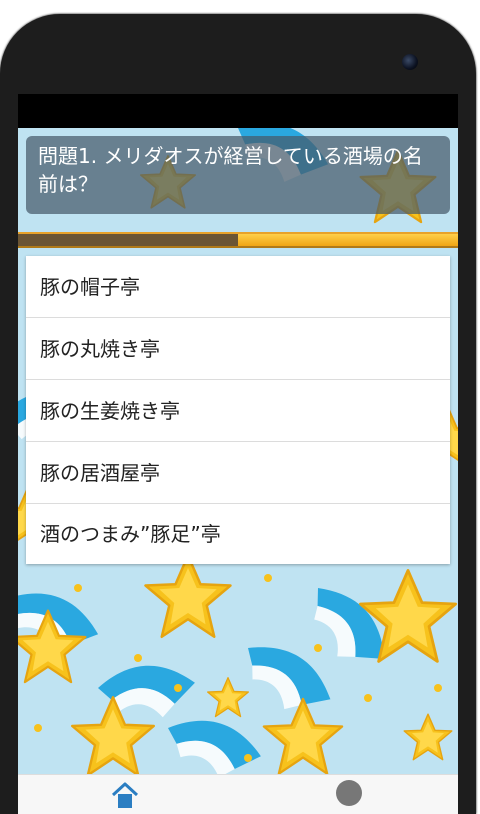  Describe the element at coordinates (125, 794) in the screenshot. I see `home-icon` at that location.